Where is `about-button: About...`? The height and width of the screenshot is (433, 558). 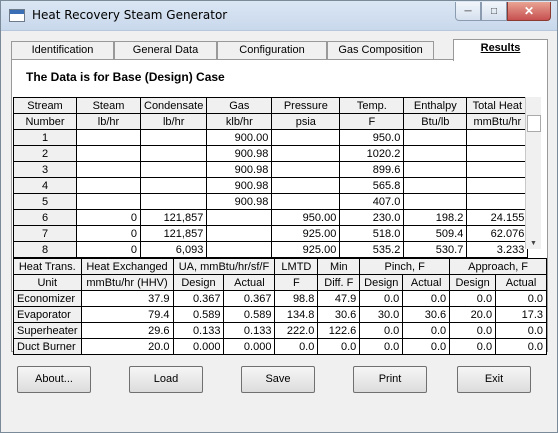 about-button: About... is located at coordinates (54, 379).